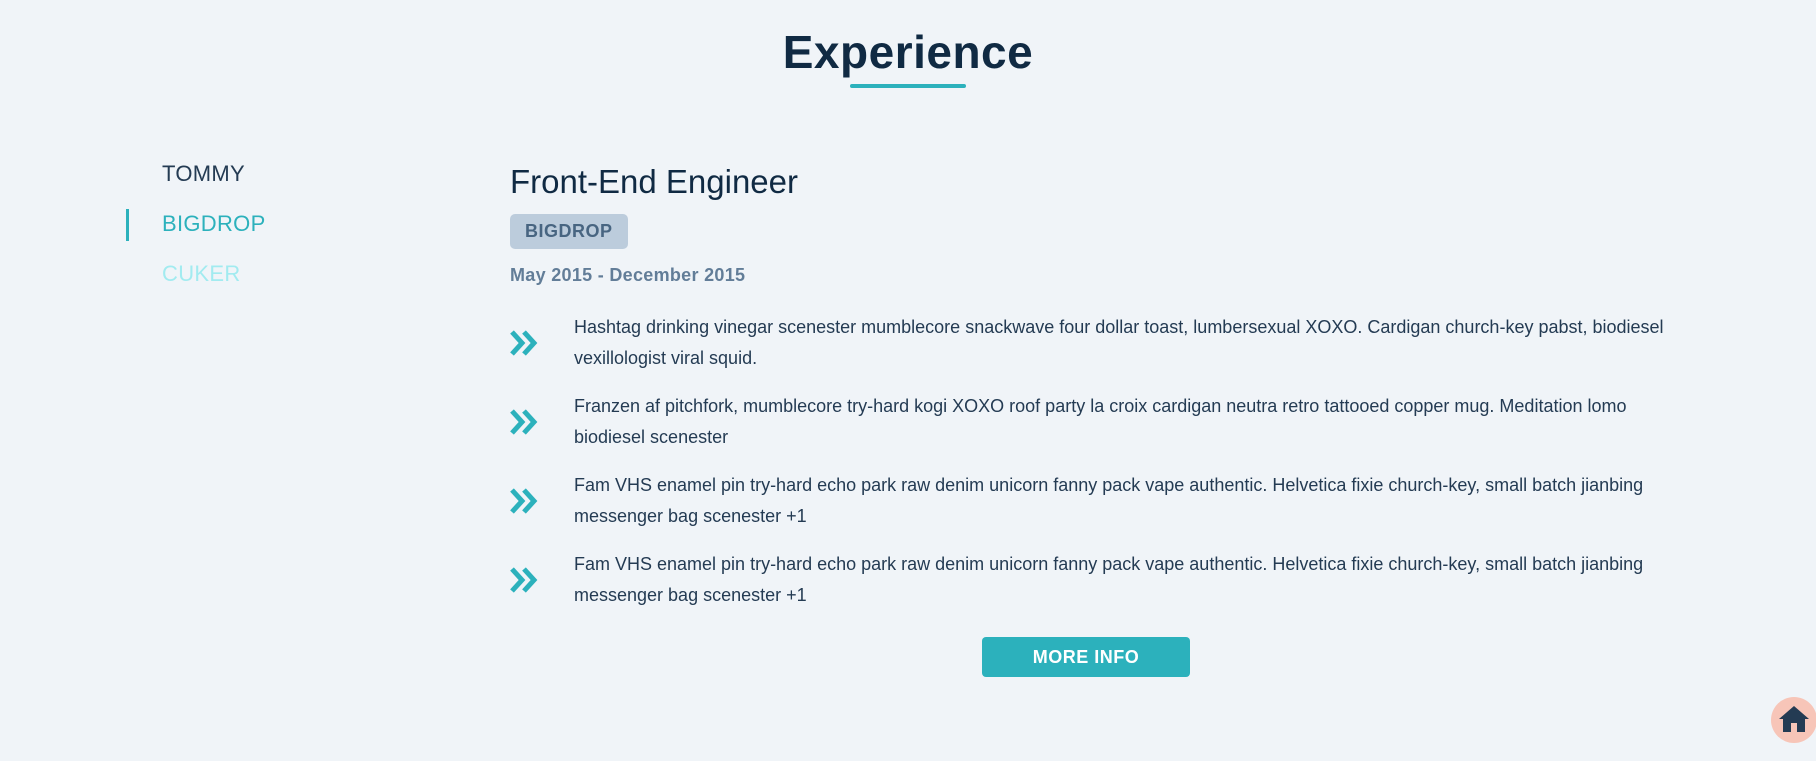 The image size is (1816, 761). Describe the element at coordinates (908, 86) in the screenshot. I see `title-underline` at that location.